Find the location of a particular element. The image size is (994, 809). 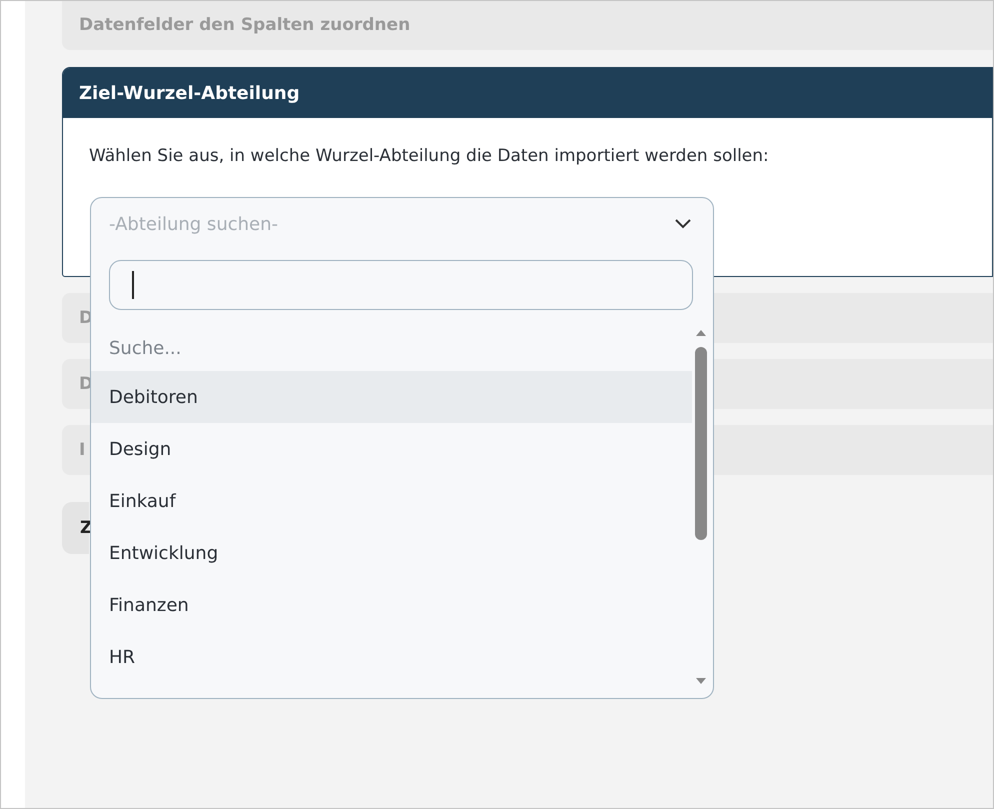

option-item: Debitoren is located at coordinates (391, 397).